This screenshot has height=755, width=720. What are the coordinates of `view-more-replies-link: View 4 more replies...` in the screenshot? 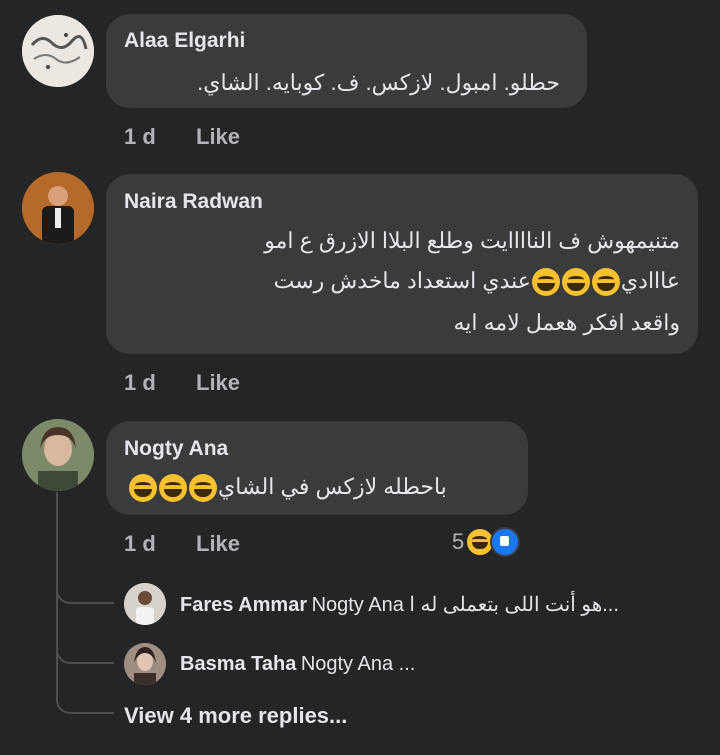 It's located at (235, 716).